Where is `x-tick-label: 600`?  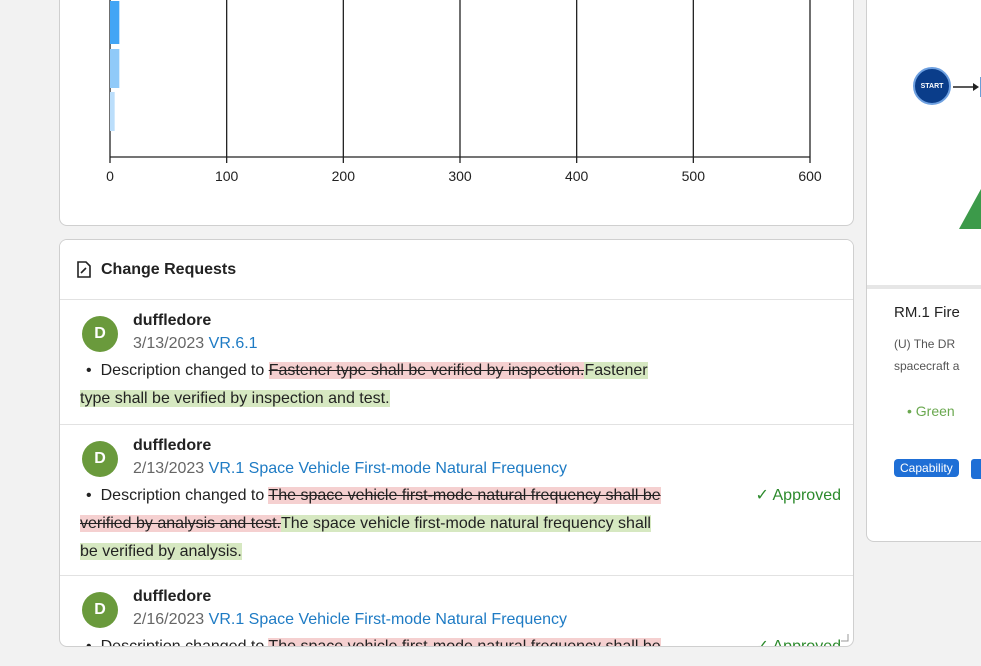 x-tick-label: 600 is located at coordinates (810, 176).